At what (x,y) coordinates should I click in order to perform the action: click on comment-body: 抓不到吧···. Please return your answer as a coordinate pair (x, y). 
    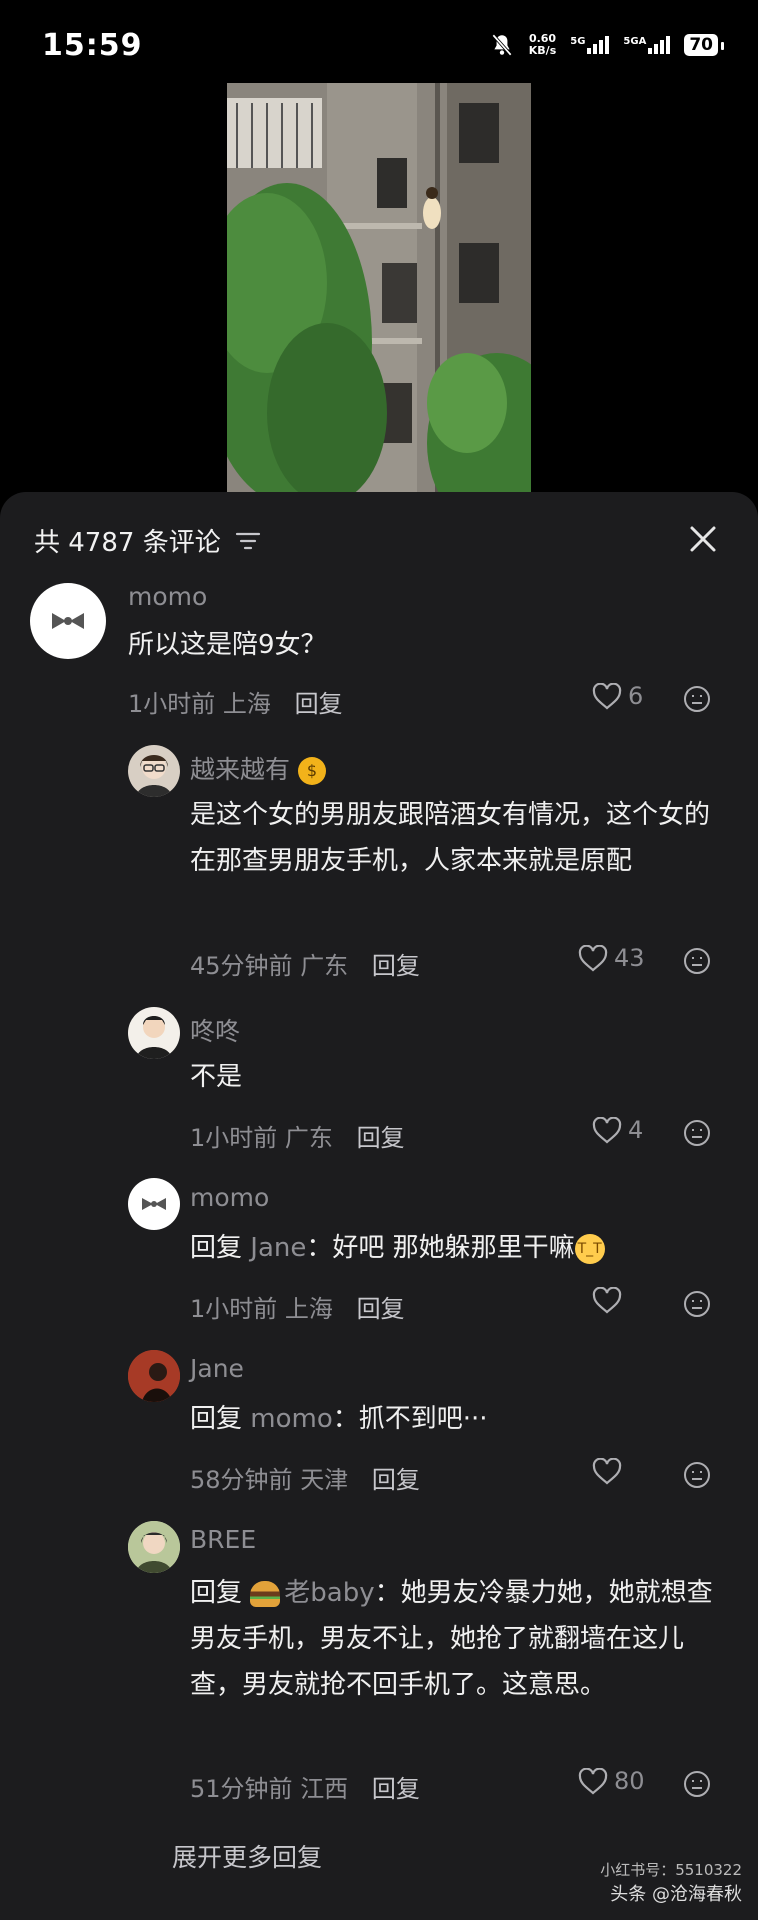
    Looking at the image, I should click on (423, 1419).